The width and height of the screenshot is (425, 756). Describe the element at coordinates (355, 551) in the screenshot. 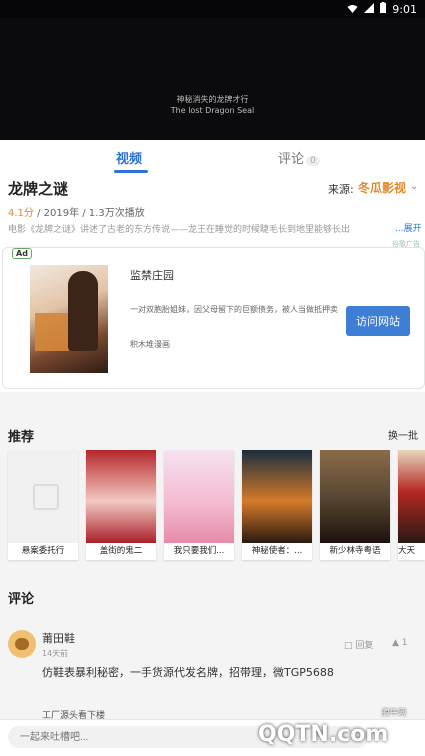

I see `recommend-caption: 新少林寺粤语` at that location.